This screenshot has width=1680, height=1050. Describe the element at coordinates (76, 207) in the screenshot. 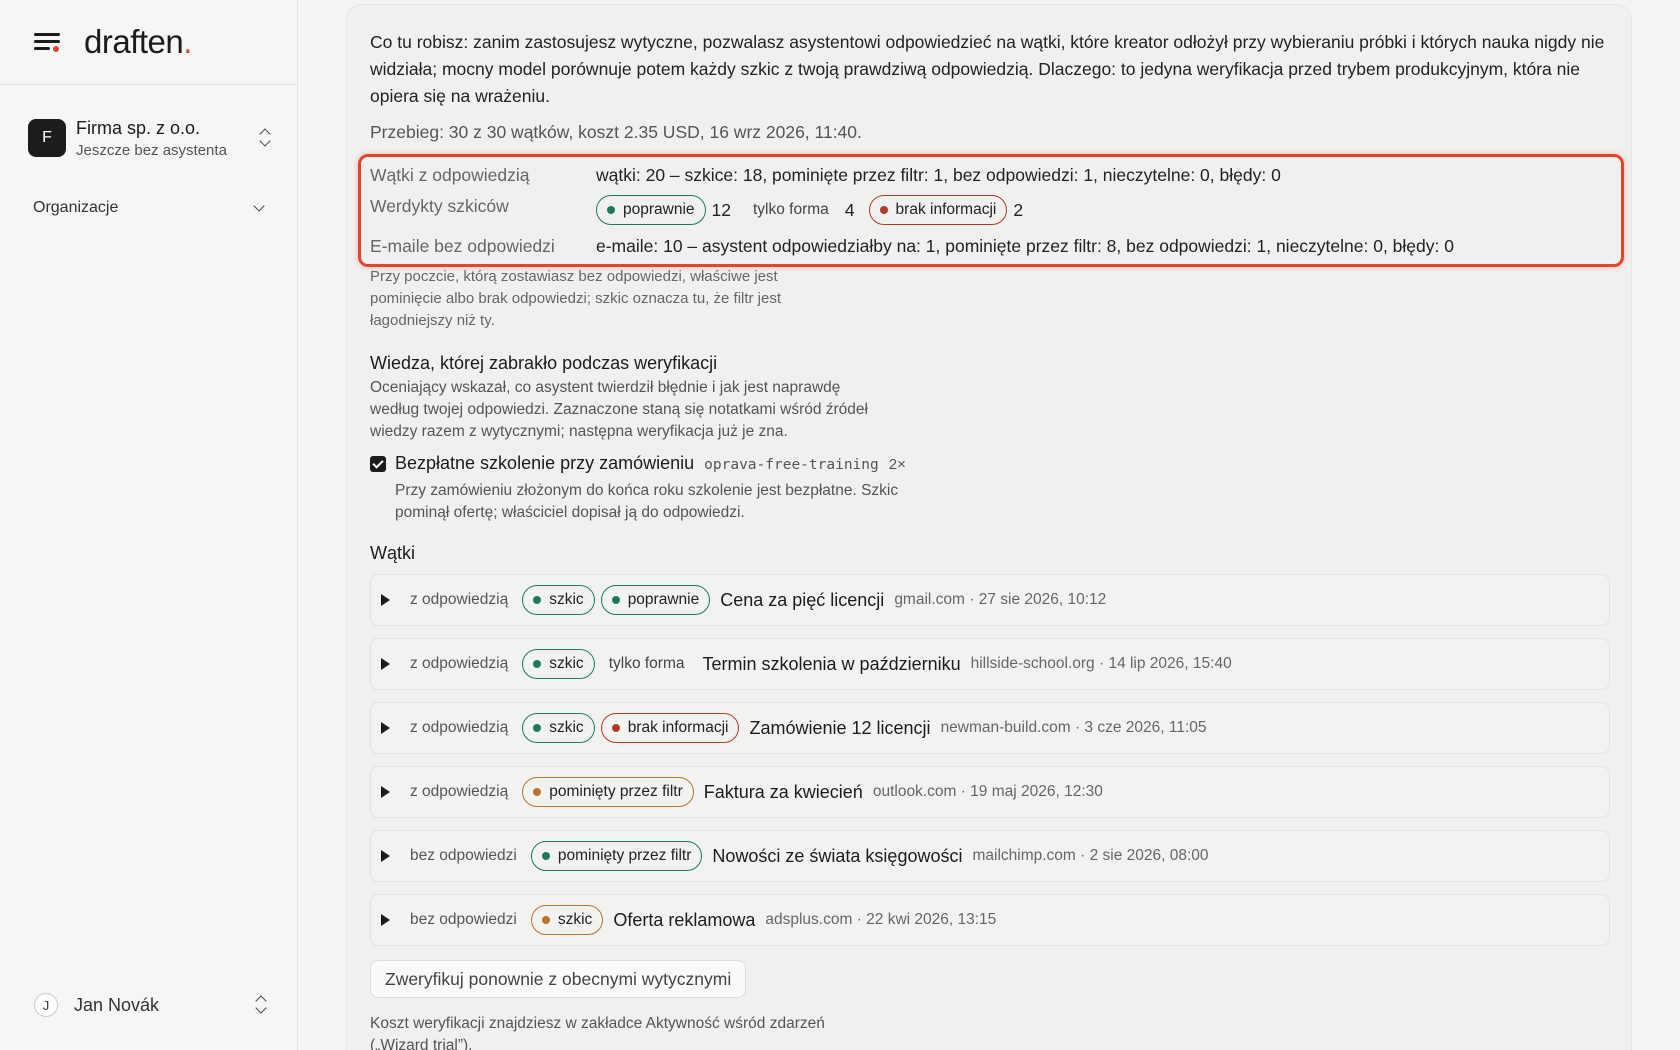

I see `sidebar-item-label: Organizacje` at that location.